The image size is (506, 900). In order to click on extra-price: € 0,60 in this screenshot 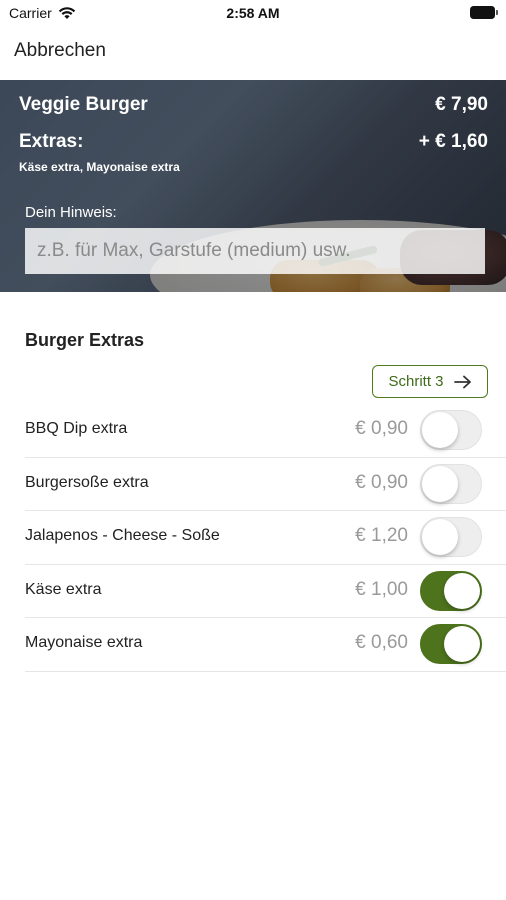, I will do `click(381, 642)`.